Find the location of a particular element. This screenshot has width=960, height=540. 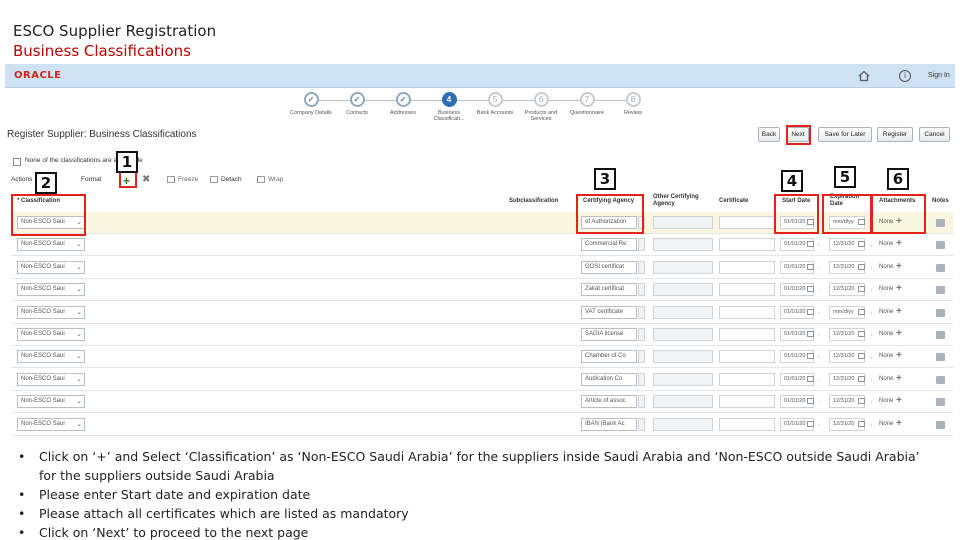

delete-row-icon: ✖ is located at coordinates (146, 179).